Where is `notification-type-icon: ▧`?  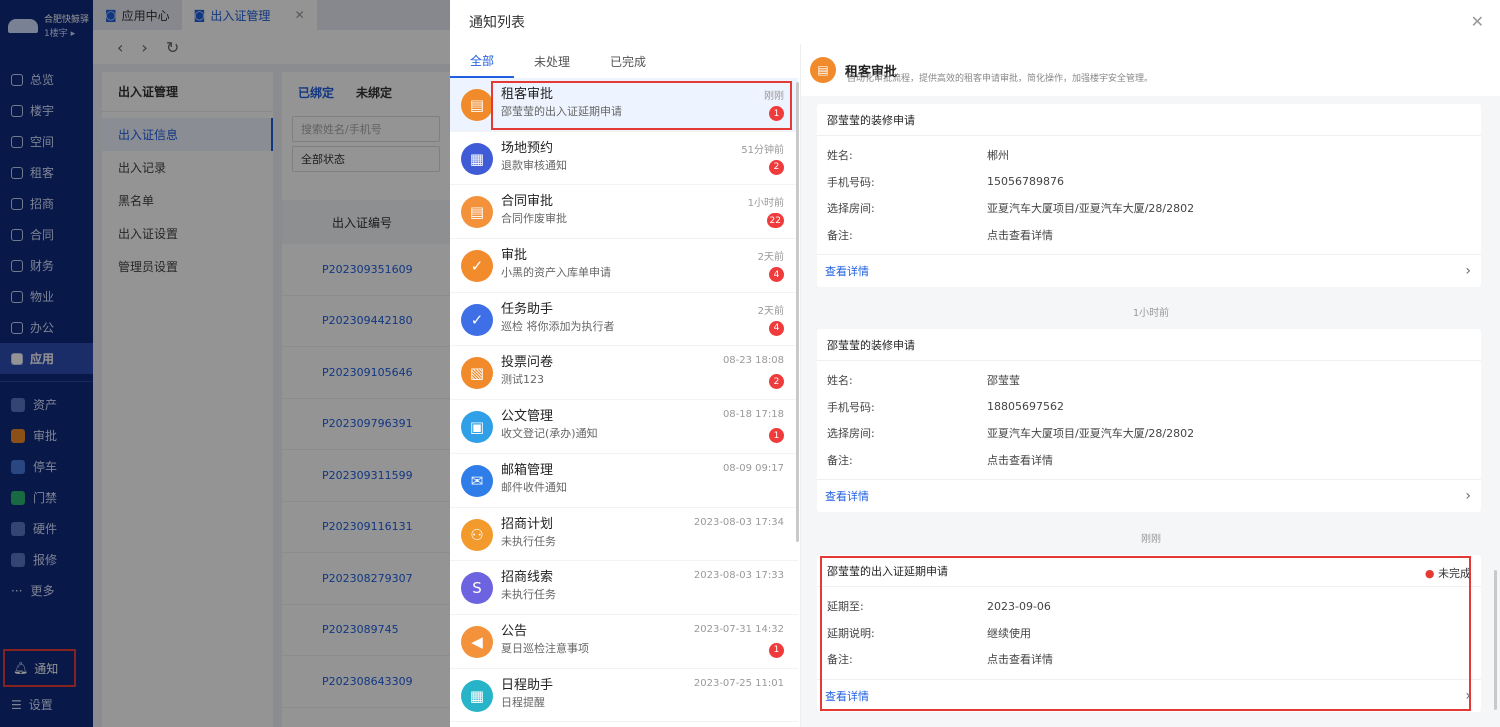
notification-type-icon: ▧ is located at coordinates (477, 373).